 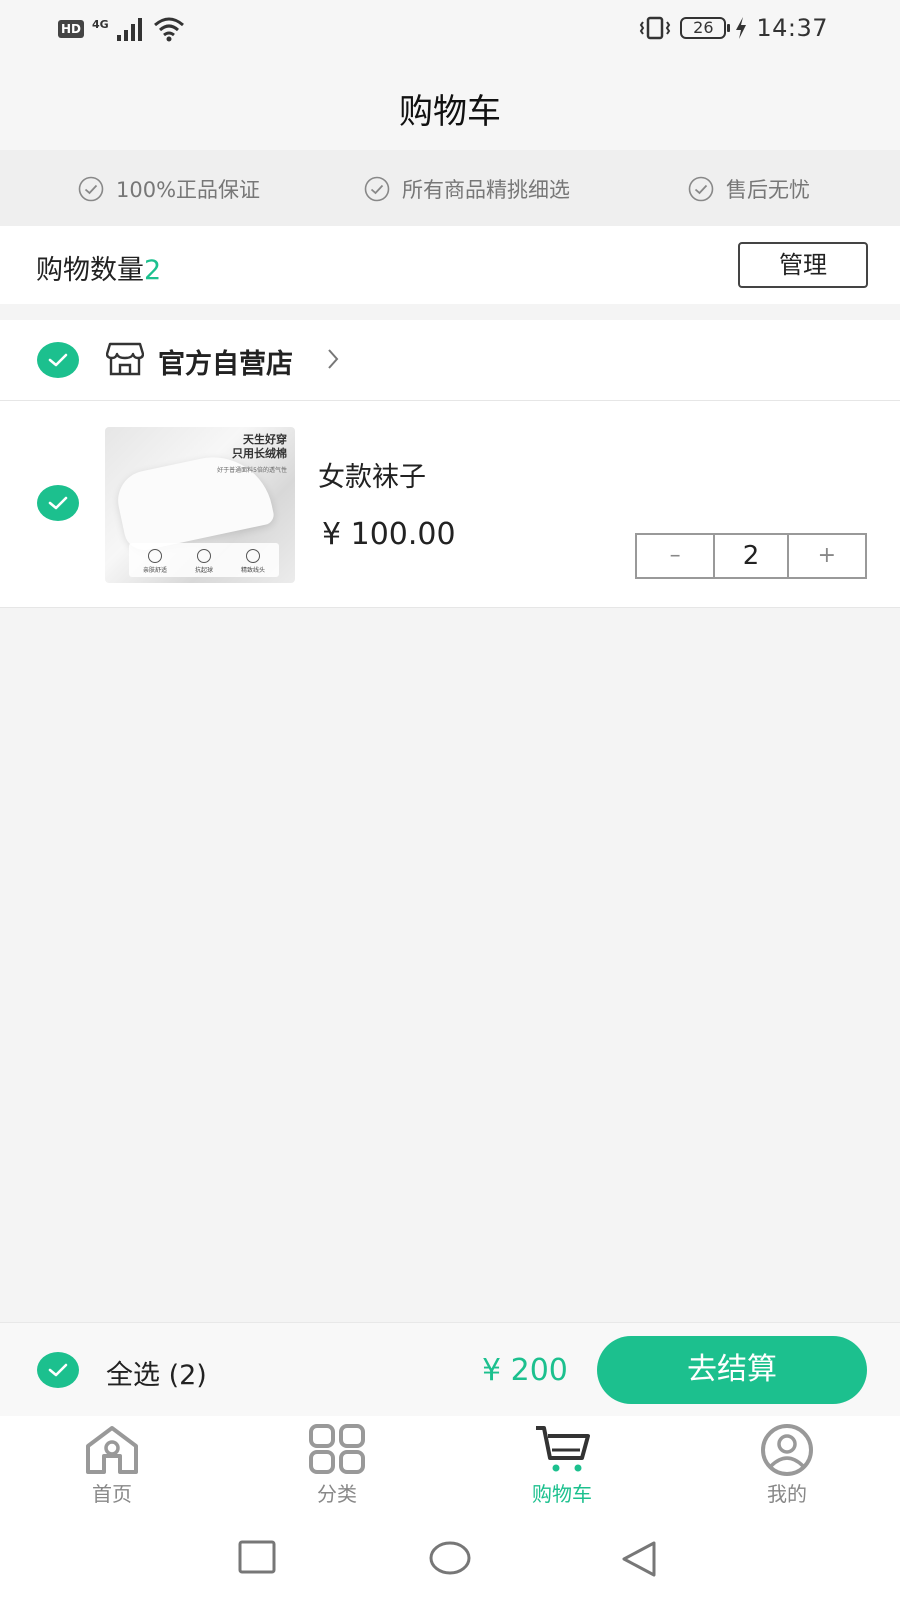 What do you see at coordinates (265, 439) in the screenshot?
I see `image-headline-1: 天生好穿` at bounding box center [265, 439].